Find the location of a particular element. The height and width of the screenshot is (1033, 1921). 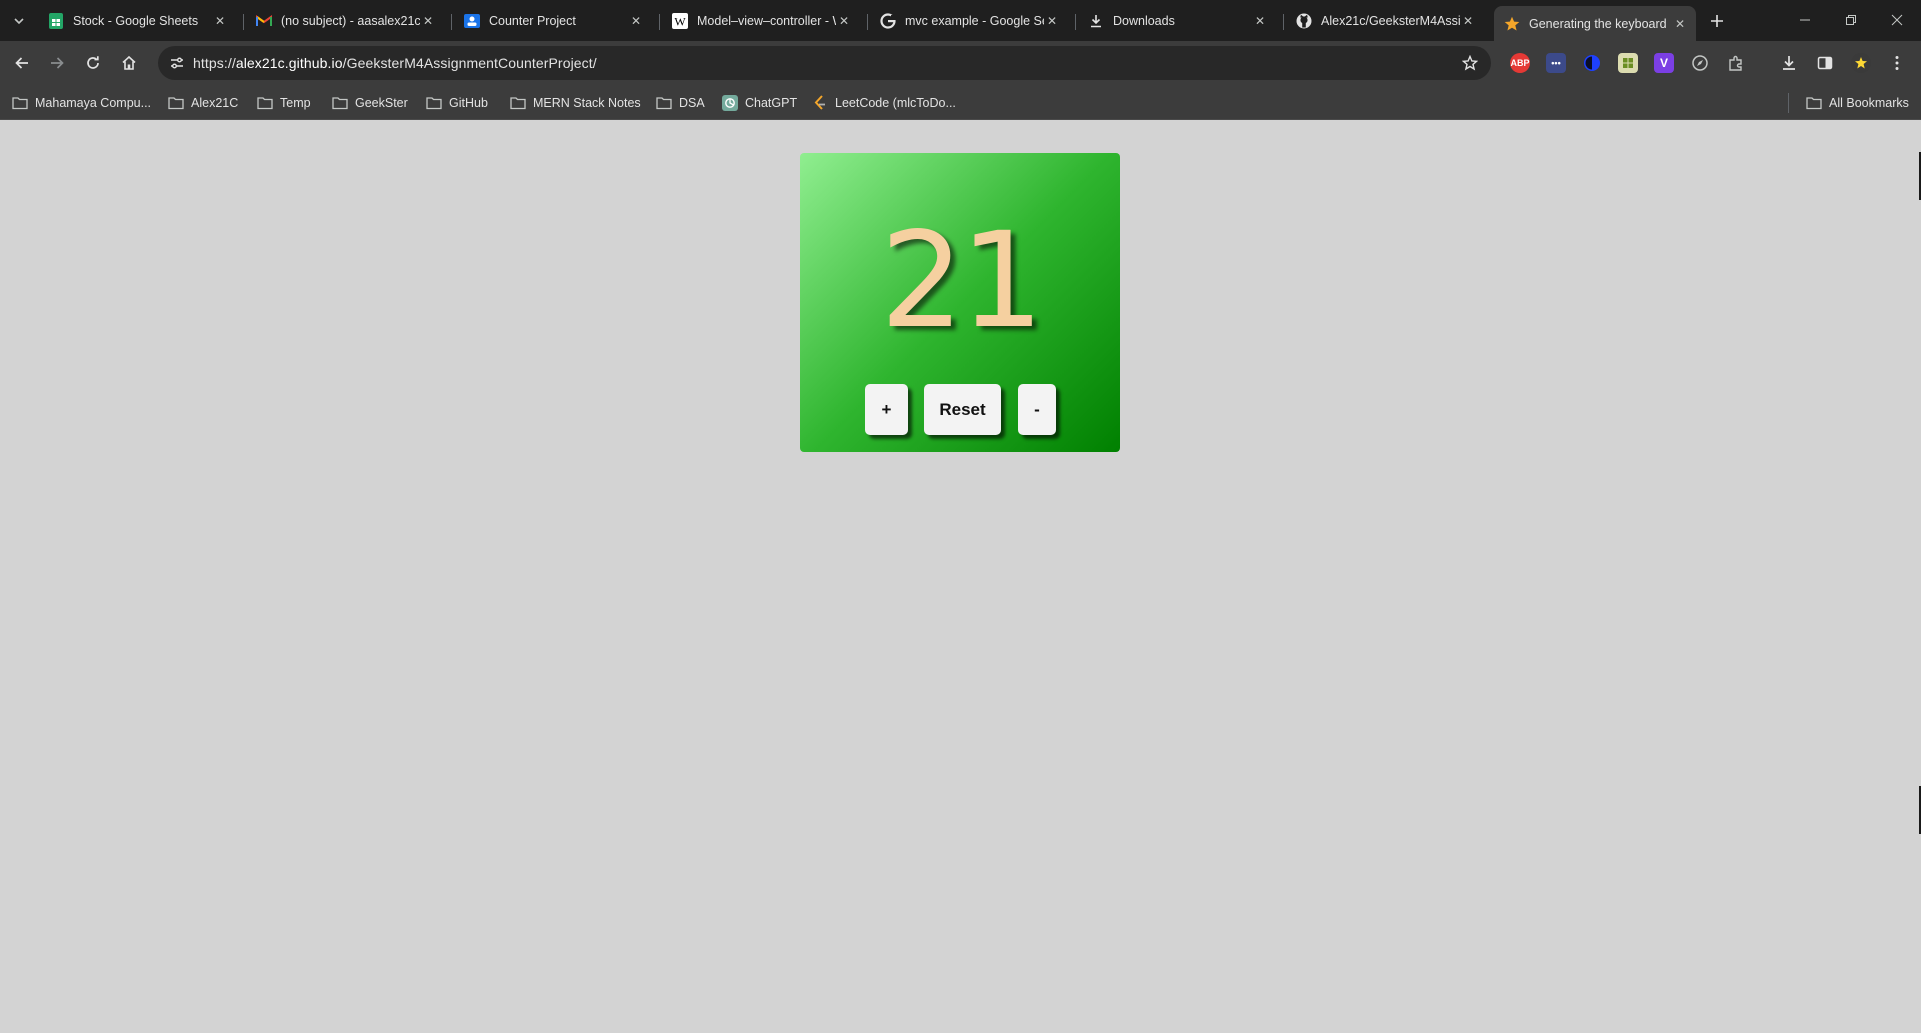

bookmark-chatgpt: ChatGPT is located at coordinates (759, 103).